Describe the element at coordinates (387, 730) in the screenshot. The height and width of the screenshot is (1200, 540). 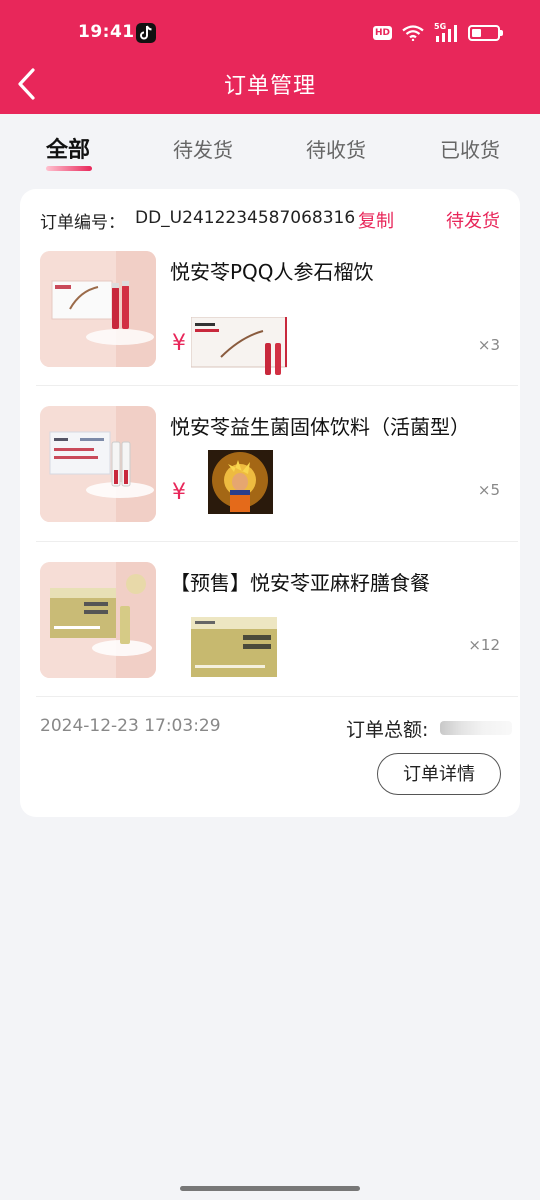
I see `order-total-label: 订单总额:` at that location.